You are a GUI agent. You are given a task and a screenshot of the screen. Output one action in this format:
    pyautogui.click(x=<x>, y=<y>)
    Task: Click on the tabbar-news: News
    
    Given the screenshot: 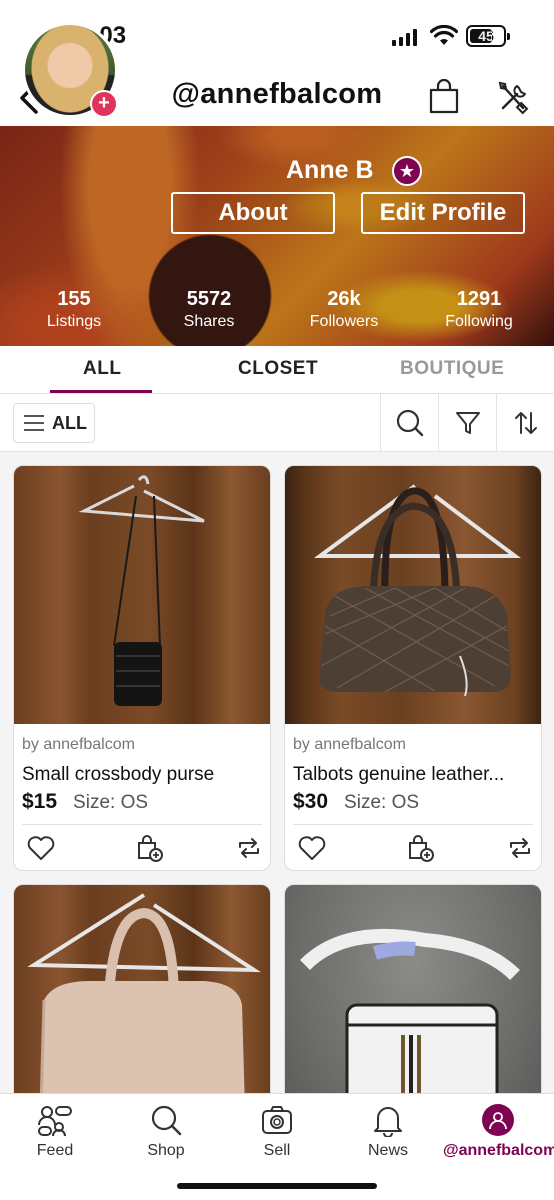 What is the action you would take?
    pyautogui.click(x=388, y=1131)
    